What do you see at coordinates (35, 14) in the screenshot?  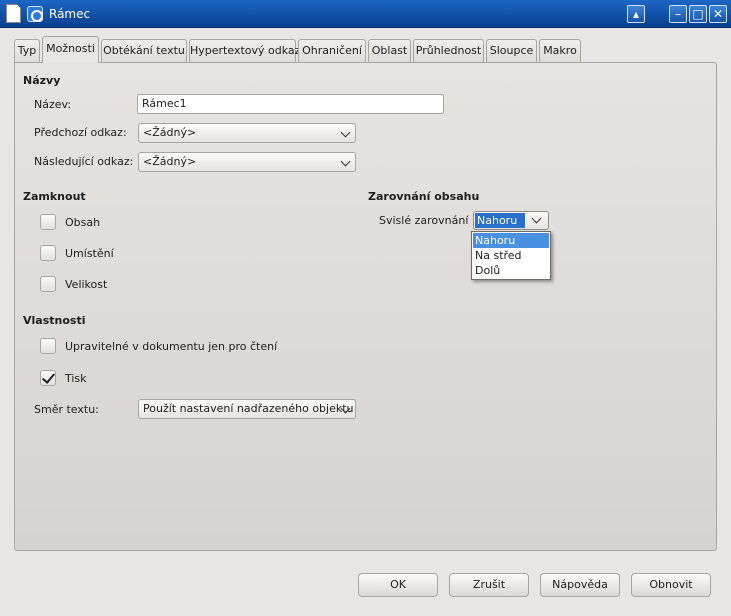 I see `app-icon` at bounding box center [35, 14].